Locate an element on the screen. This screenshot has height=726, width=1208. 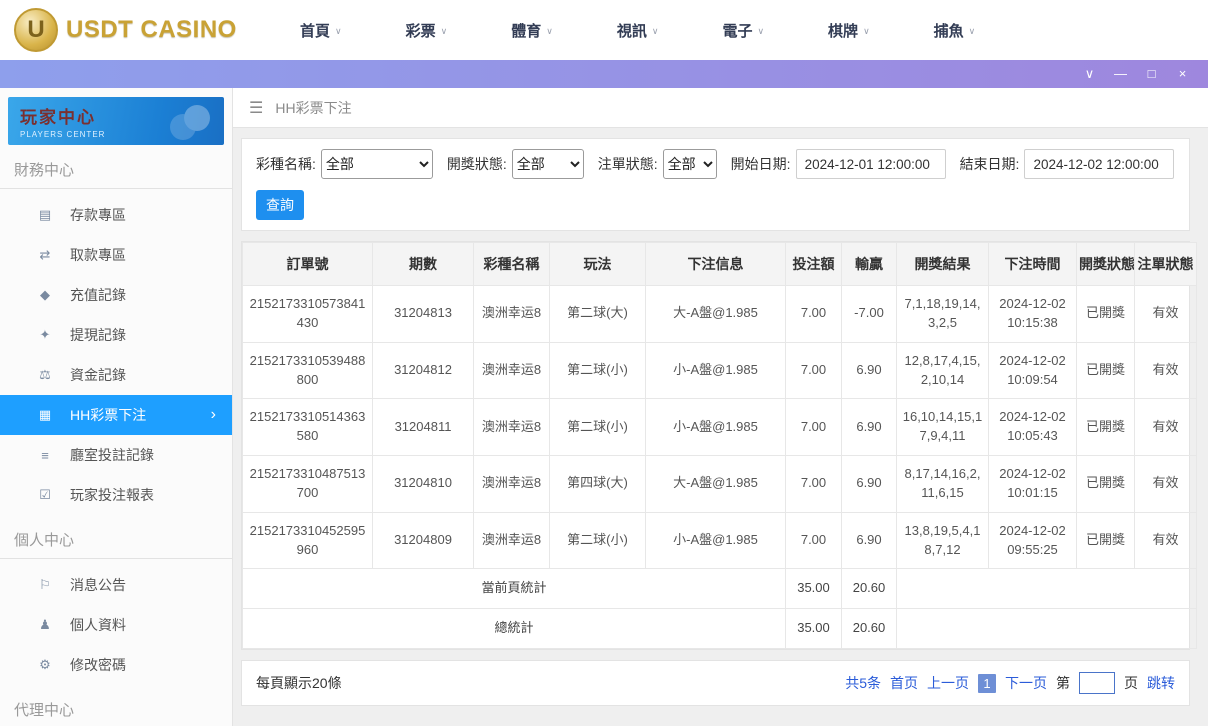
nav-item-home: 首頁 ∨ is located at coordinates (321, 30).